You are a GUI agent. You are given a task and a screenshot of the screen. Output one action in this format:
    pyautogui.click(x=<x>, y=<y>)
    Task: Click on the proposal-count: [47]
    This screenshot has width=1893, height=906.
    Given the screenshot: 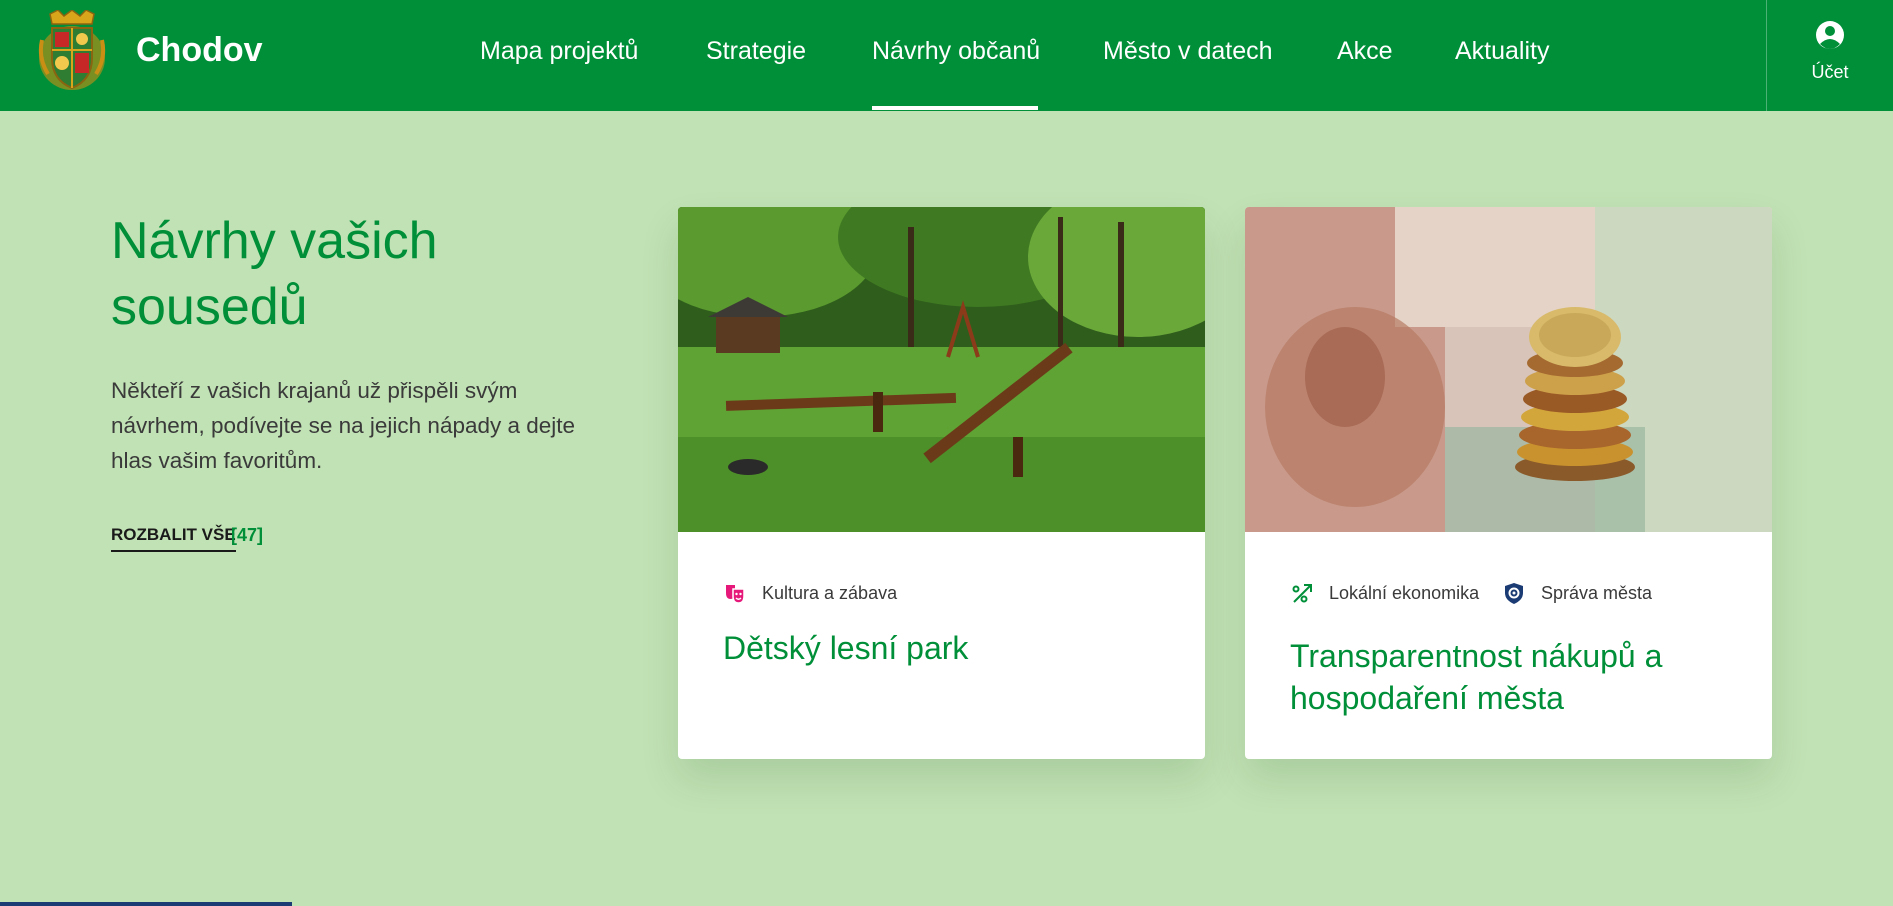 What is the action you would take?
    pyautogui.click(x=247, y=535)
    